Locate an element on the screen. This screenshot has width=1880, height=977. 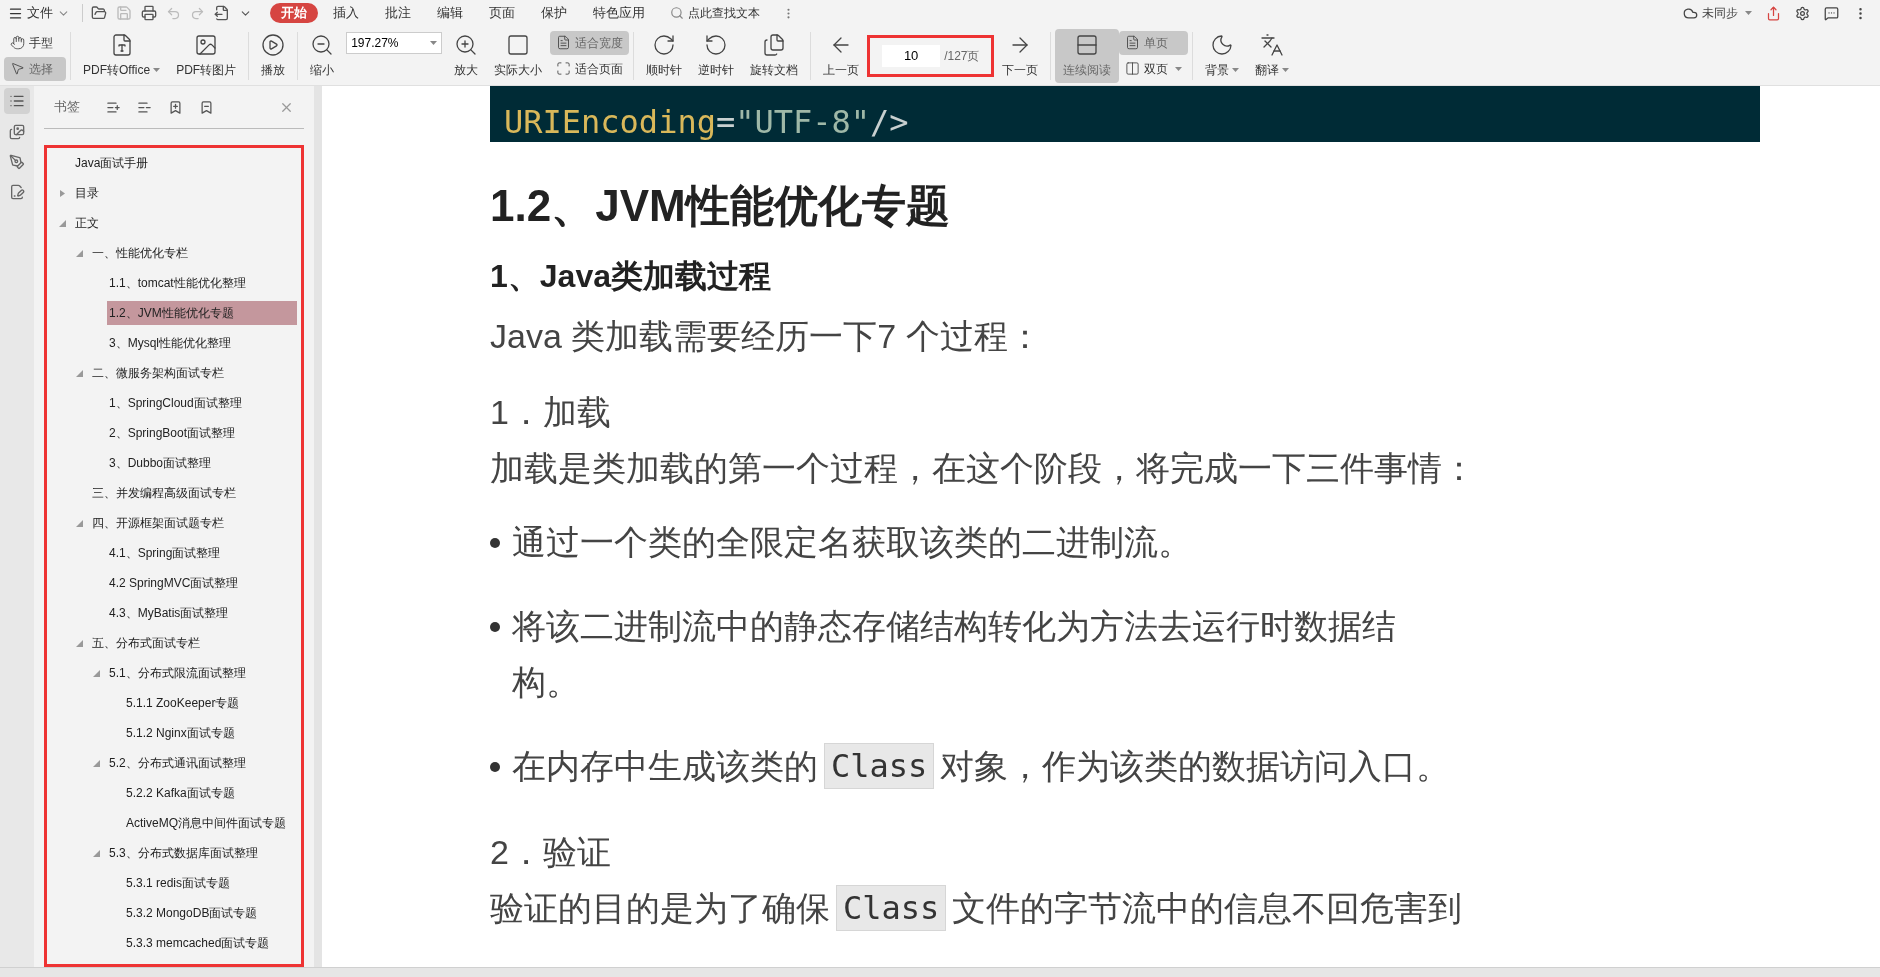
menu-tab: 批注 is located at coordinates (398, 13).